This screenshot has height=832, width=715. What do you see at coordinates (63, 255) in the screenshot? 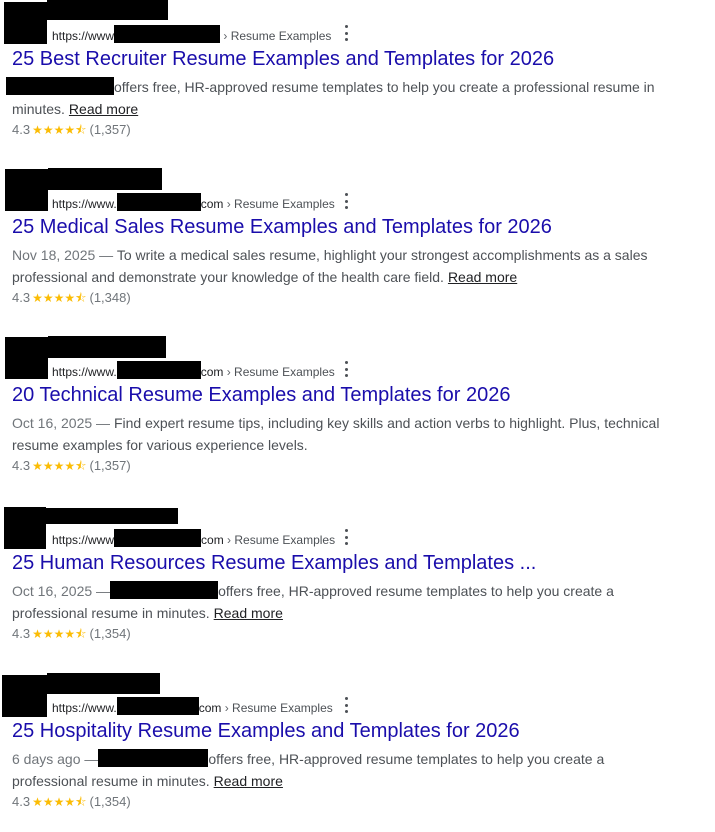
I see `result-date: Nov 18, 2025 —` at bounding box center [63, 255].